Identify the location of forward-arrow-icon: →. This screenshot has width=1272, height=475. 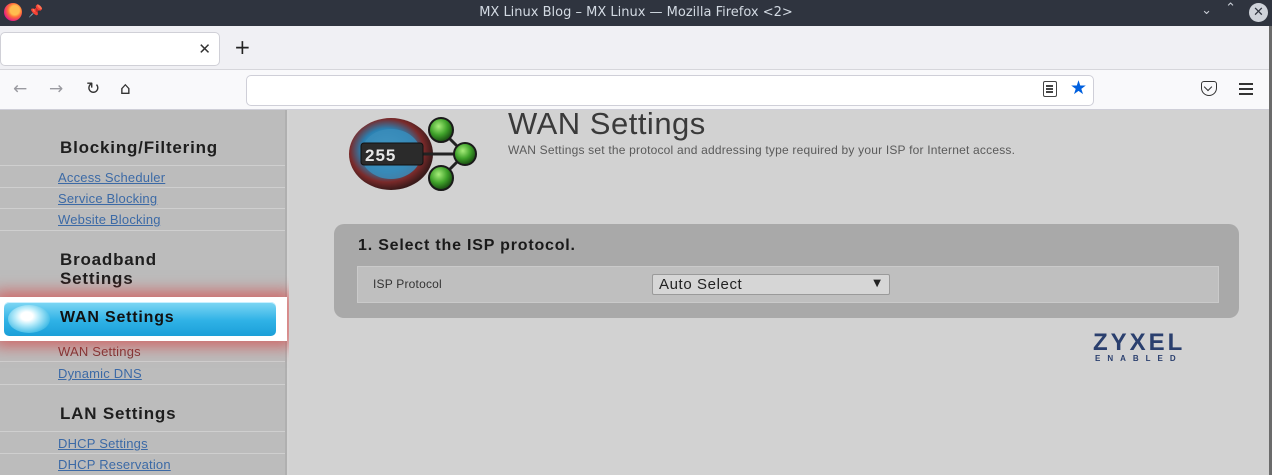
(56, 89).